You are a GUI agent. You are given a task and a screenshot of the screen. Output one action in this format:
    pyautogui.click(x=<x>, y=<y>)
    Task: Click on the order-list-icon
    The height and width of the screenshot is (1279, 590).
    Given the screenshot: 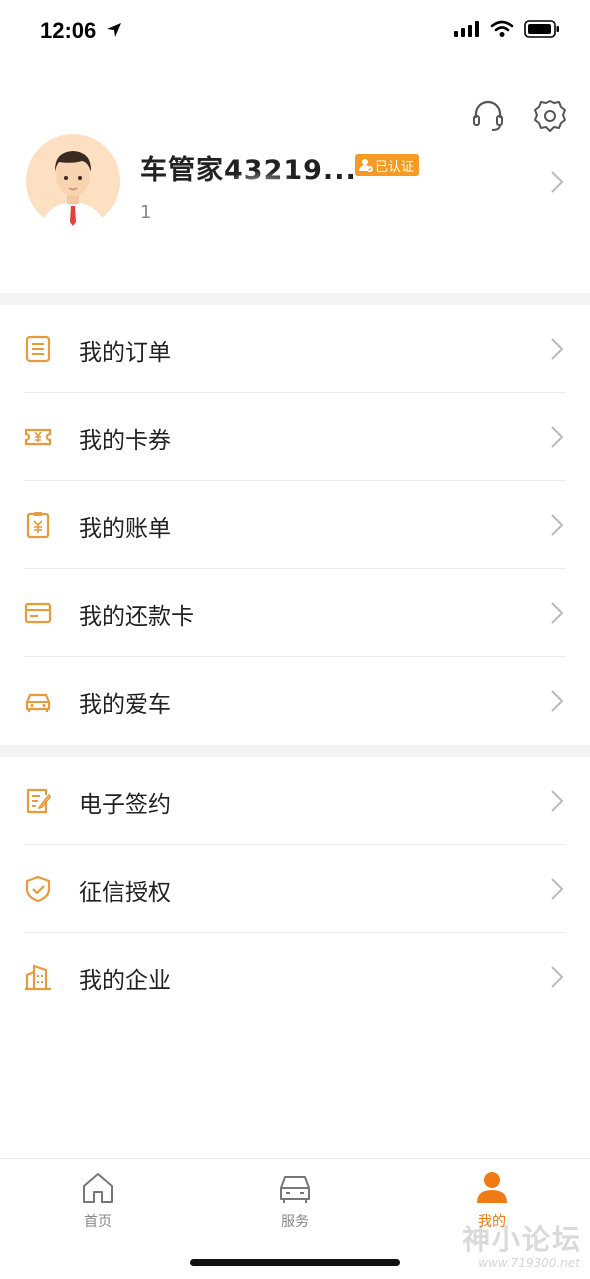 What is the action you would take?
    pyautogui.click(x=38, y=349)
    